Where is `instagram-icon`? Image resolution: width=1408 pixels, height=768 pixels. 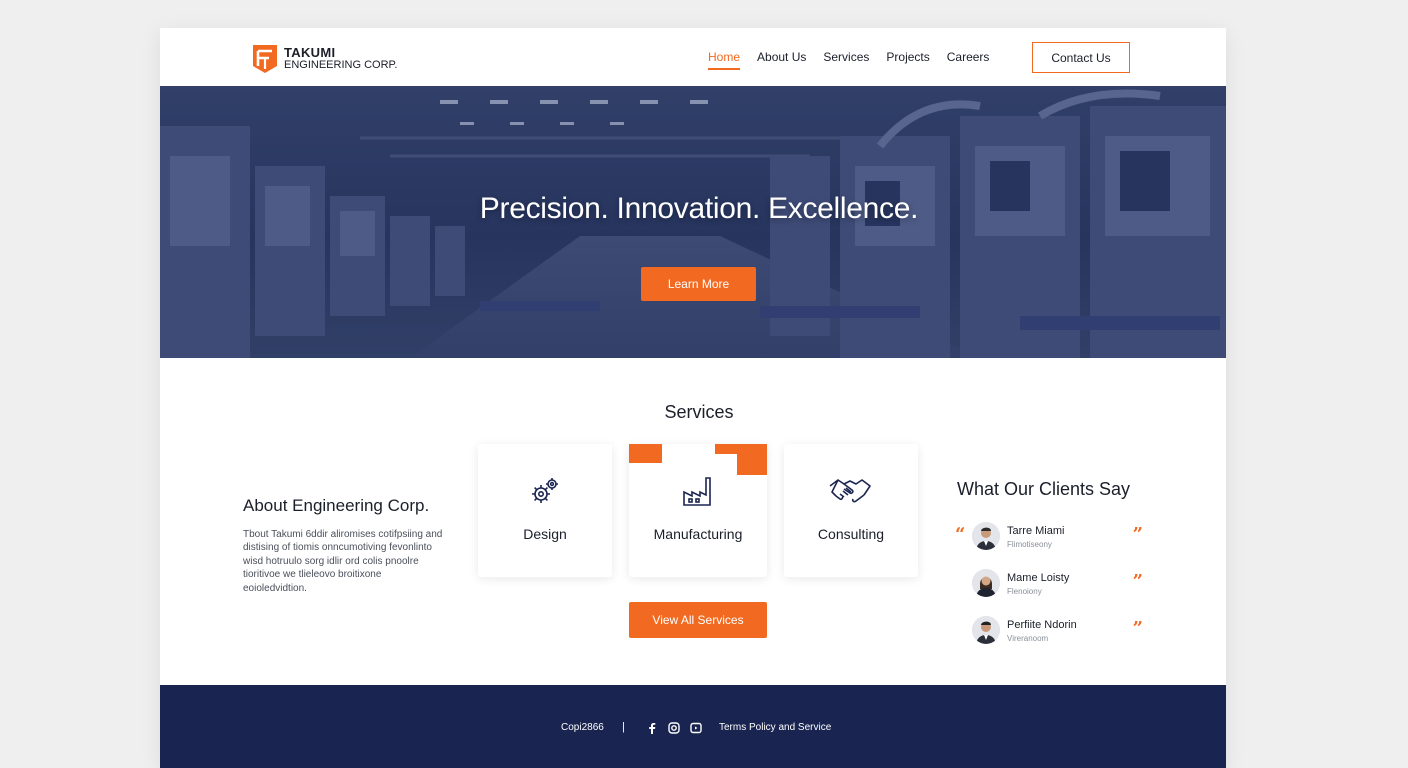
instagram-icon is located at coordinates (674, 728).